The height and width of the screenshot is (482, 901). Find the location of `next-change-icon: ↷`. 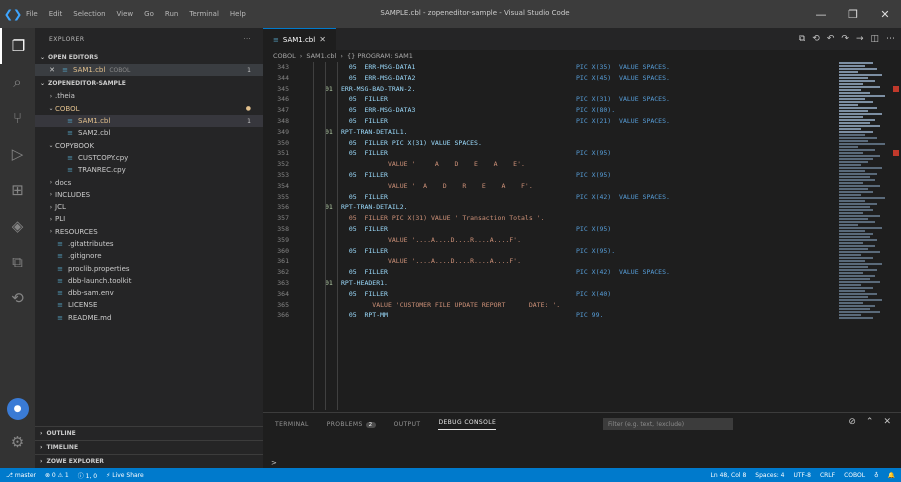

next-change-icon: ↷ is located at coordinates (845, 39).